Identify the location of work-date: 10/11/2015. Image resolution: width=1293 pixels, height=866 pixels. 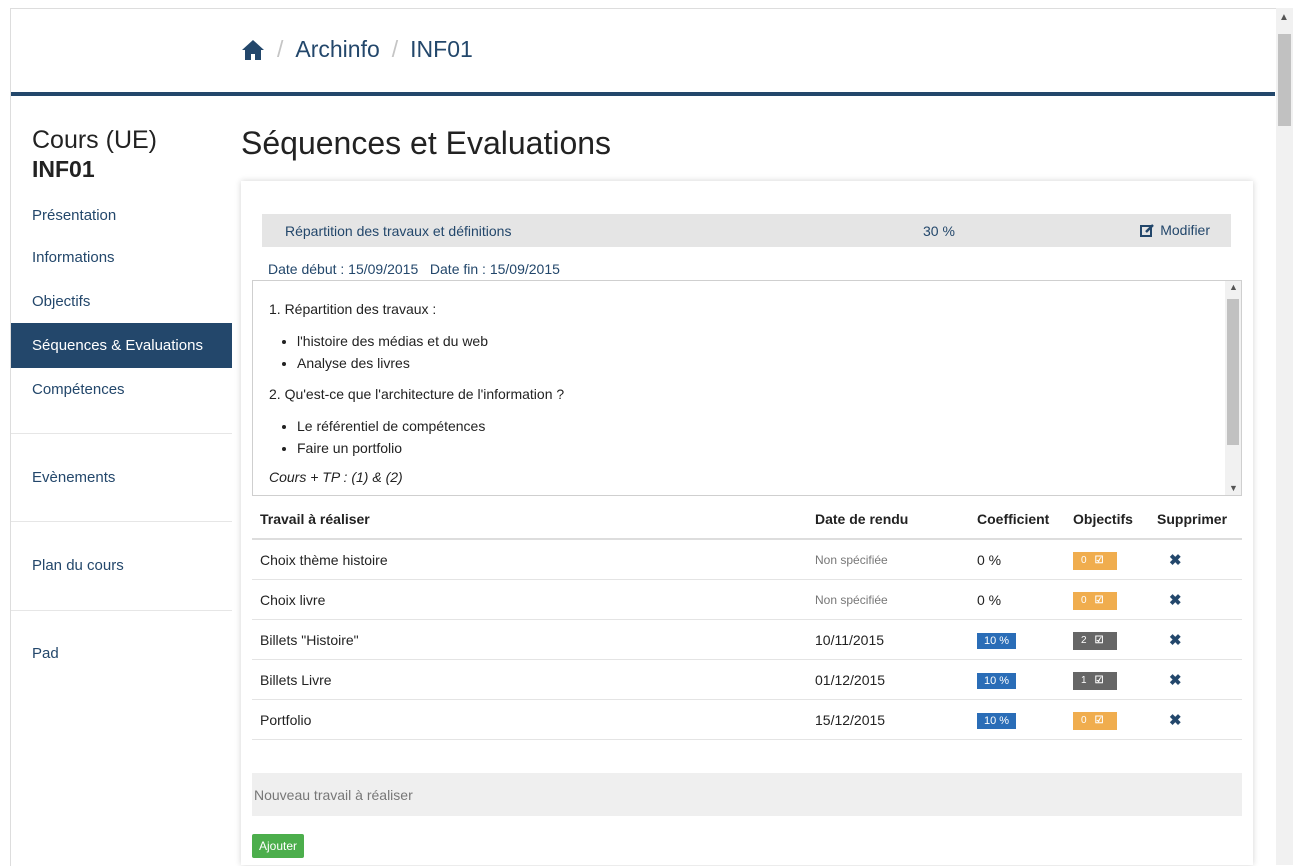
(896, 639).